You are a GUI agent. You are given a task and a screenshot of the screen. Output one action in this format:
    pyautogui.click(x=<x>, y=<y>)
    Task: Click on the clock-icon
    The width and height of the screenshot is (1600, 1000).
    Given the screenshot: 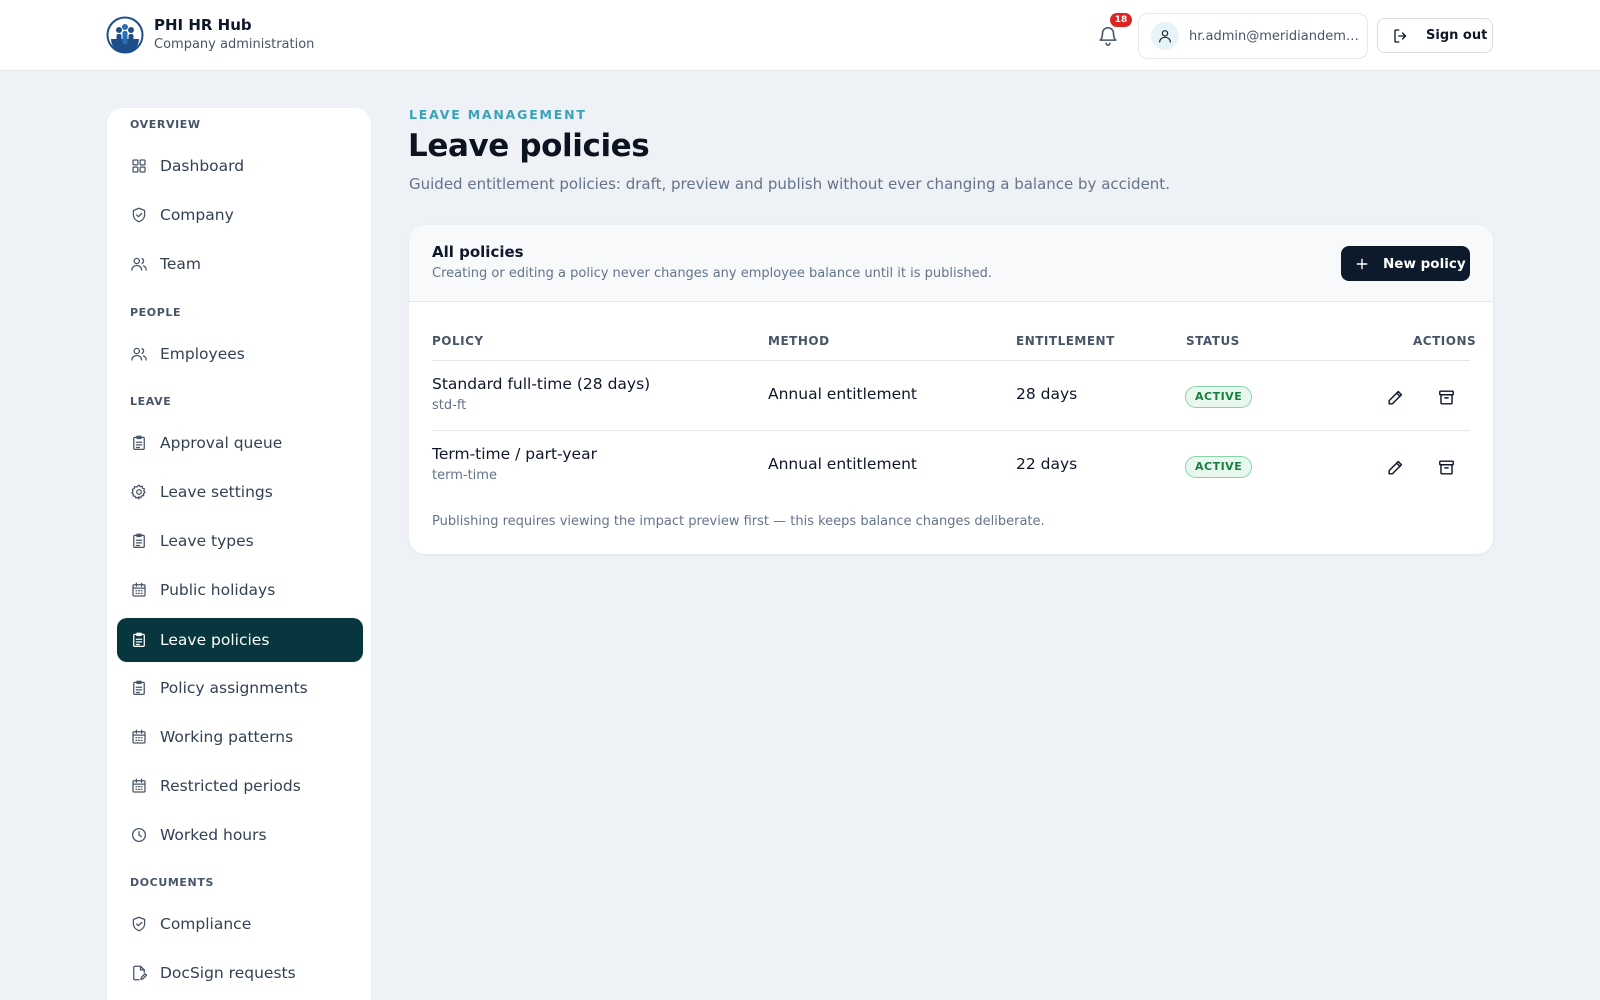 What is the action you would take?
    pyautogui.click(x=139, y=835)
    